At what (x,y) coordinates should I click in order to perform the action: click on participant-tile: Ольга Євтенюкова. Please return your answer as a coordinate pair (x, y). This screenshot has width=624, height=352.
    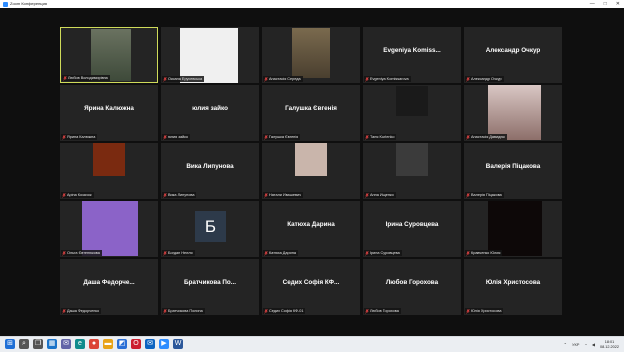
    Looking at the image, I should click on (109, 229).